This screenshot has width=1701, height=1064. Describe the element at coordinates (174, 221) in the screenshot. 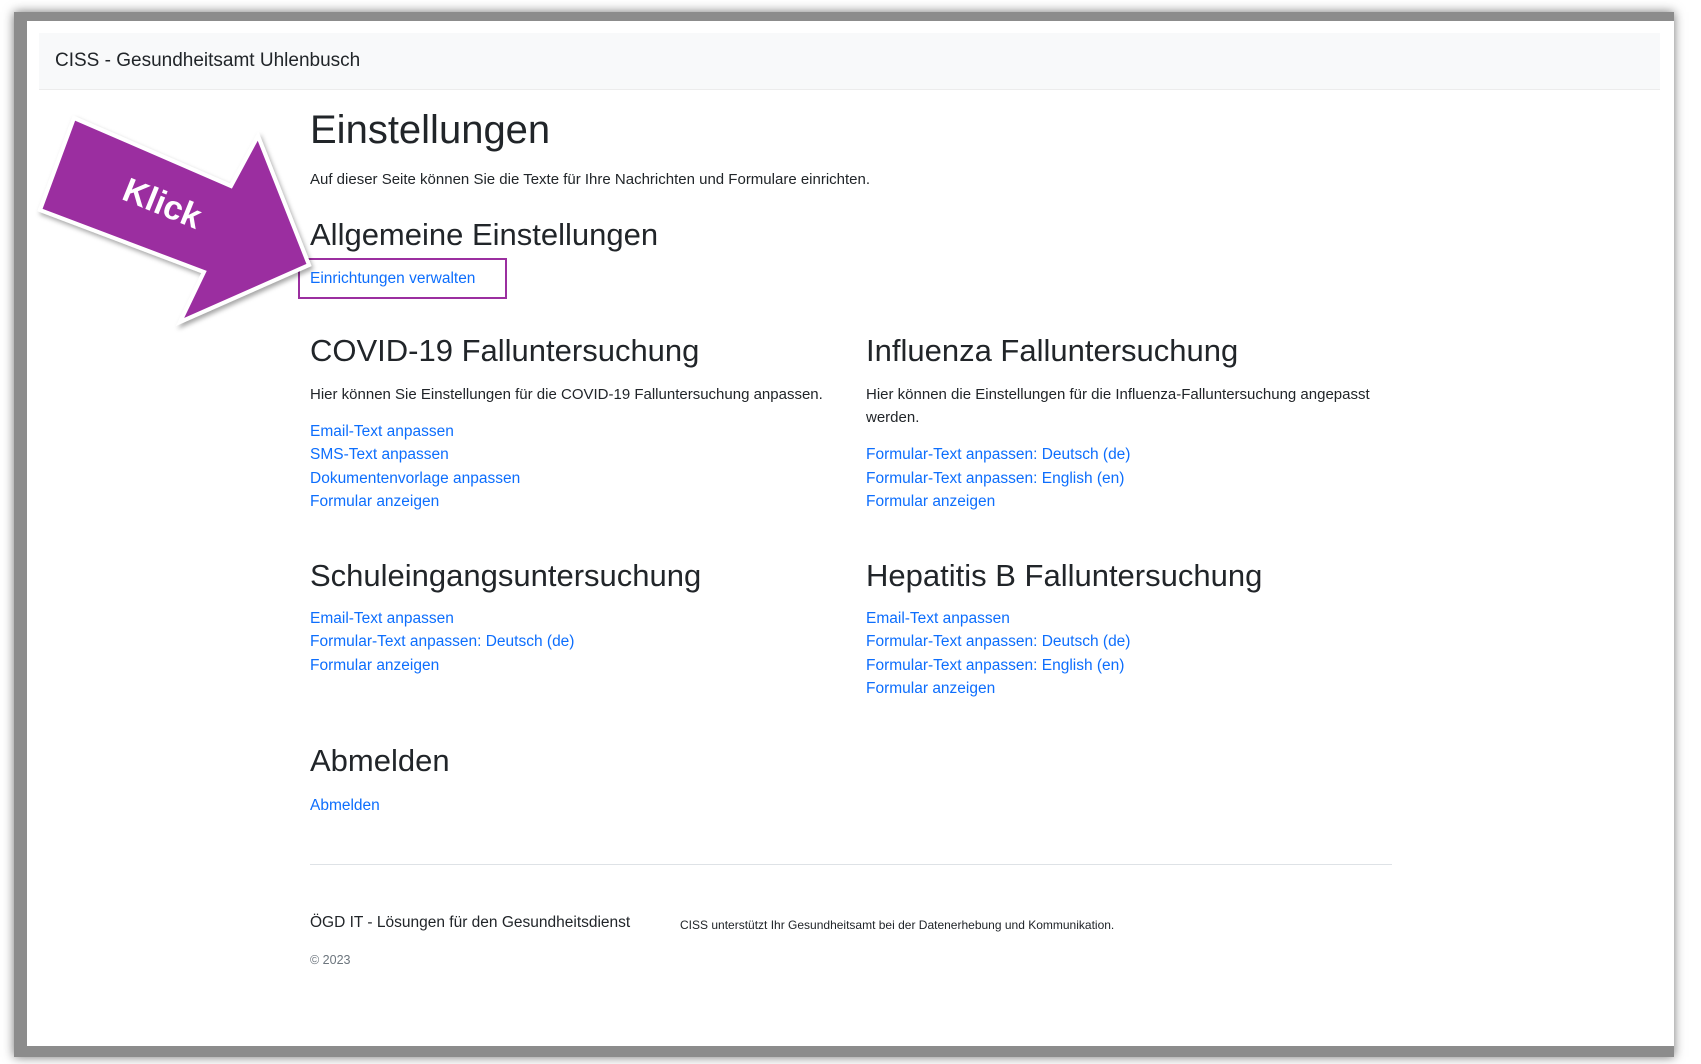

I see `annotation-arrow: Klick` at that location.